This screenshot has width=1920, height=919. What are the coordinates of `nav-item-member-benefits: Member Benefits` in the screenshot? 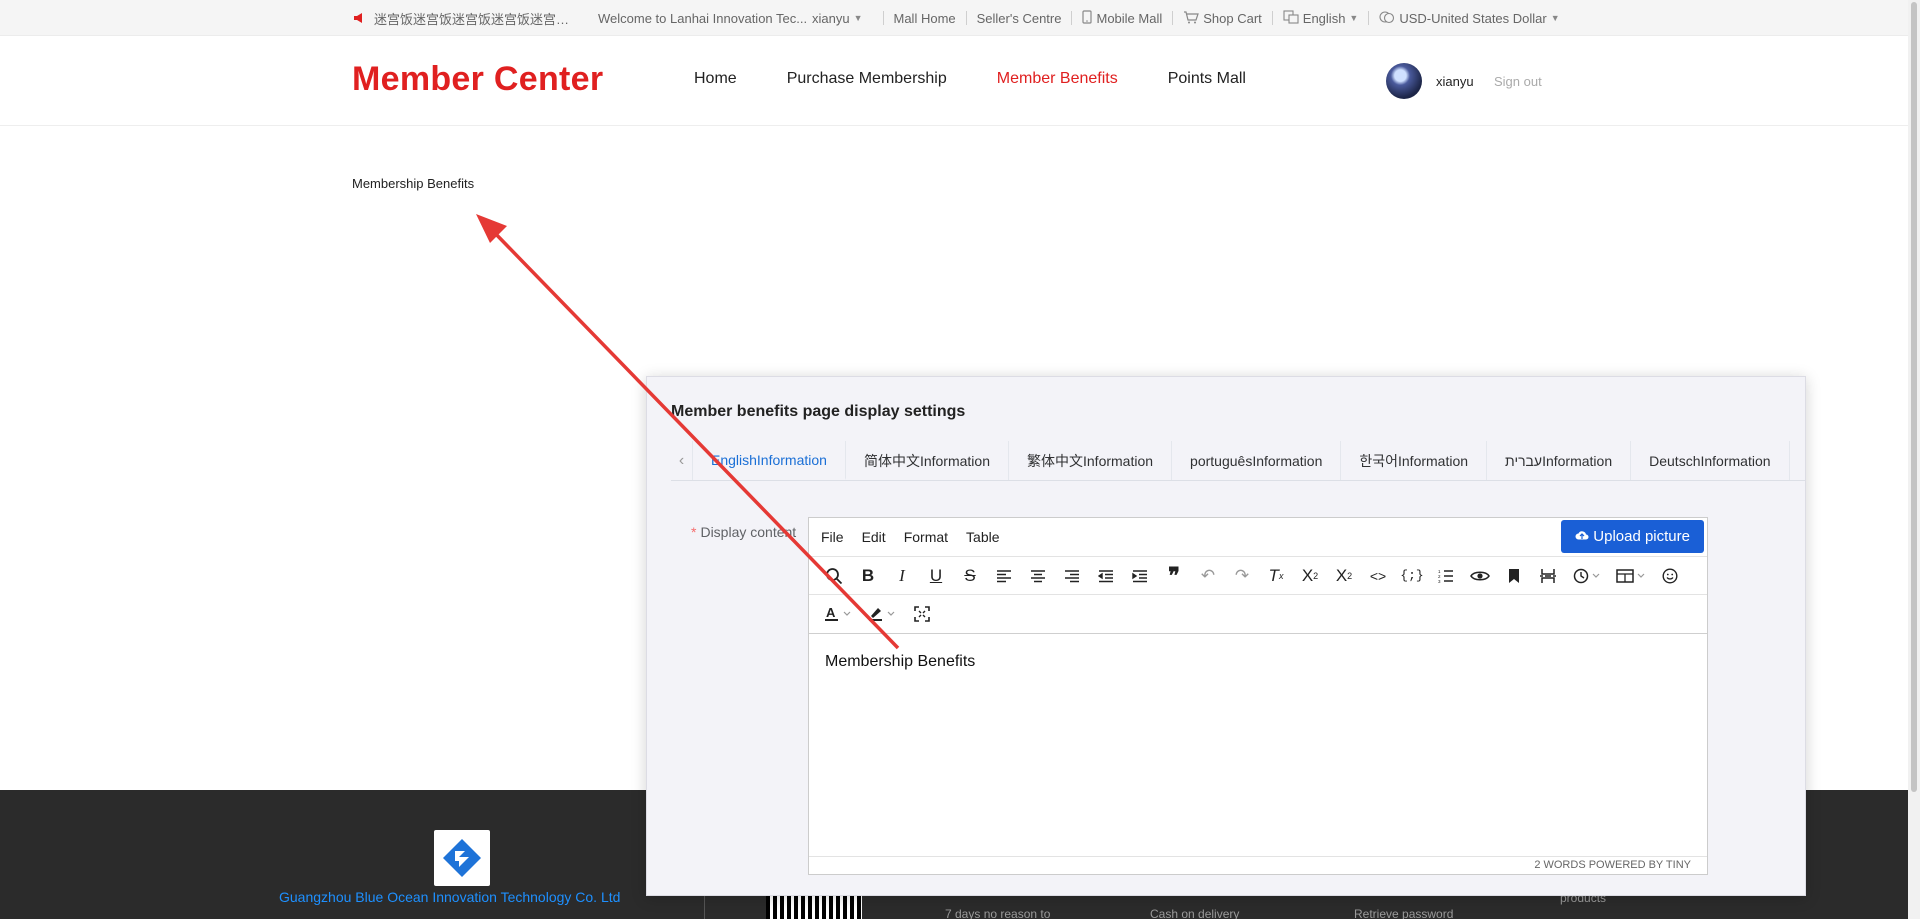 It's located at (1057, 79).